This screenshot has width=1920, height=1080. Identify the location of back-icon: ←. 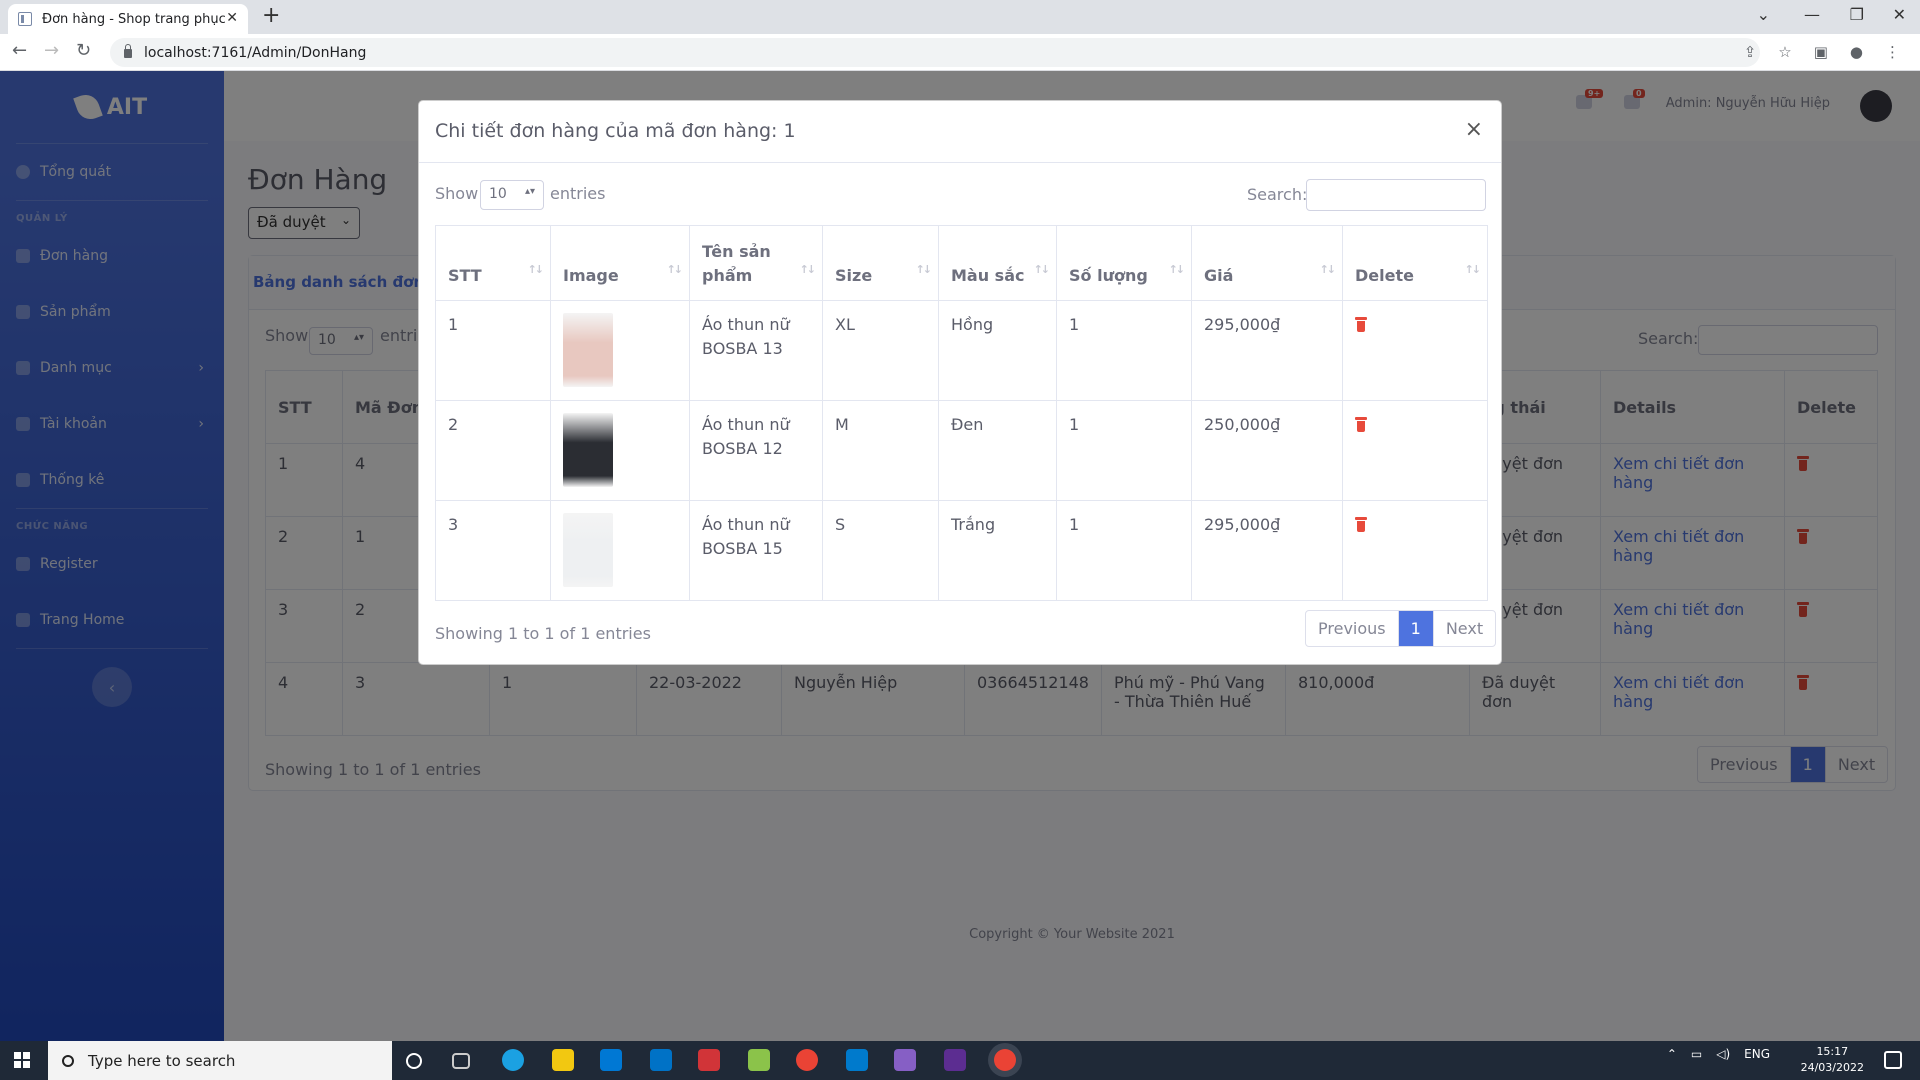
(19, 50).